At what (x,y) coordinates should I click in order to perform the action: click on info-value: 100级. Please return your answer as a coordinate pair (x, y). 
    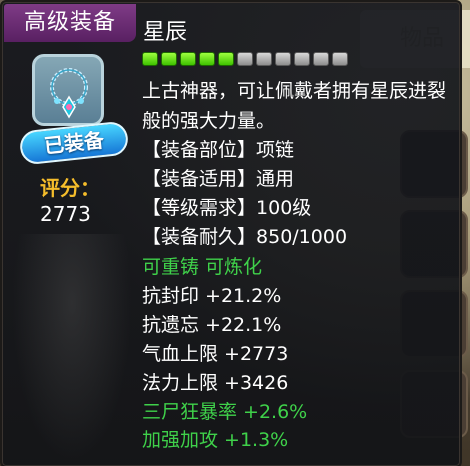
    Looking at the image, I should click on (284, 208).